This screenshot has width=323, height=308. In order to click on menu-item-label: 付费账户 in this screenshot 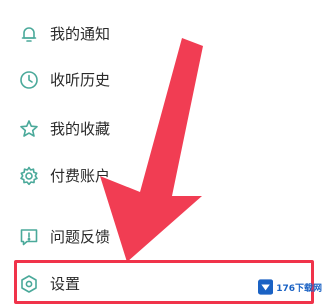, I will do `click(80, 176)`.